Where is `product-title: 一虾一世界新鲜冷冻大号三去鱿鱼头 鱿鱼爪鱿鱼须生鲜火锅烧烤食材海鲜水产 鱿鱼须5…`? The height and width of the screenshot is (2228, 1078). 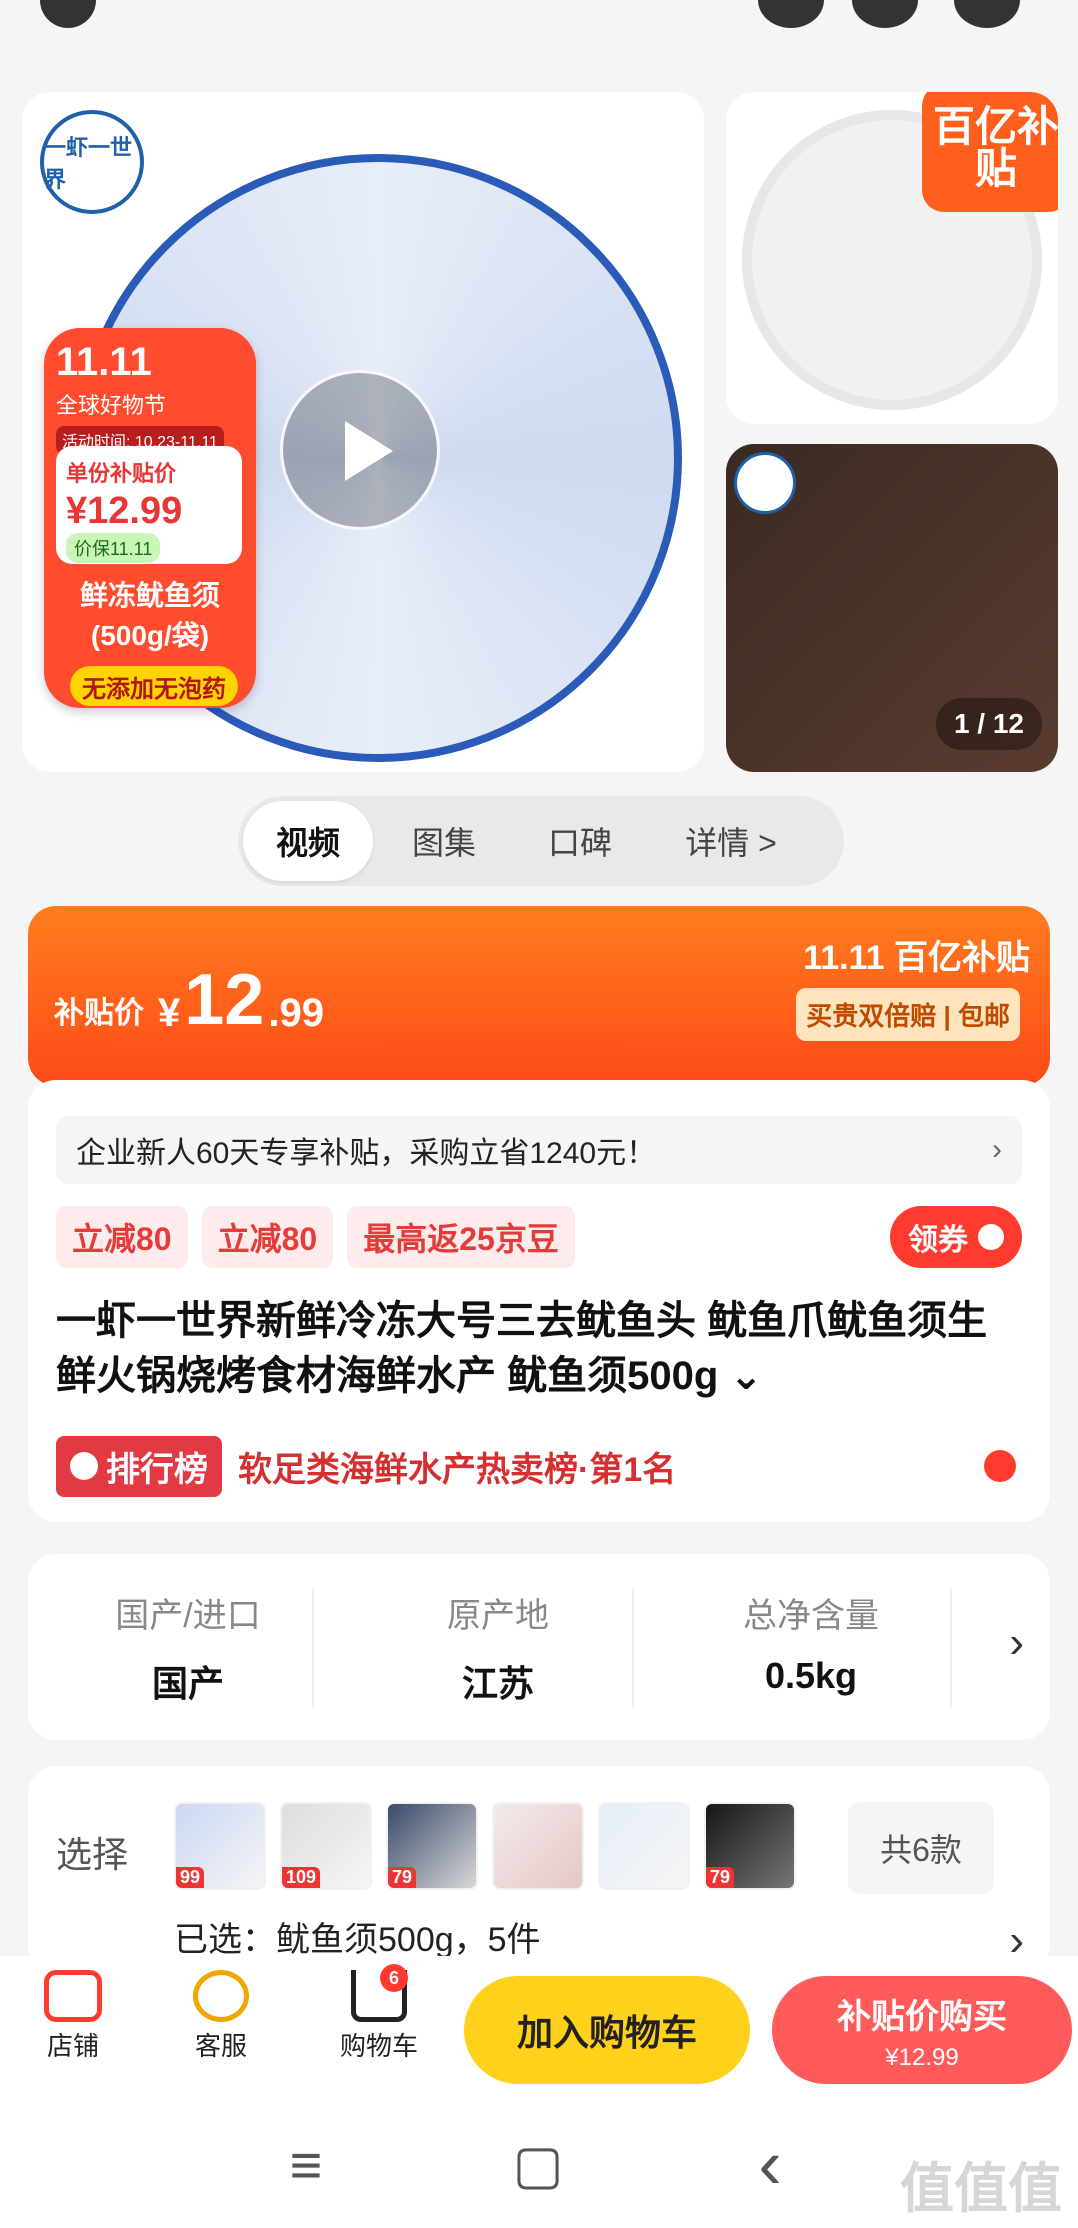
product-title: 一虾一世界新鲜冷冻大号三去鱿鱼头 鱿鱼爪鱿鱼须生鲜火锅烧烤食材海鲜水产 鱿鱼须5… is located at coordinates (522, 1348).